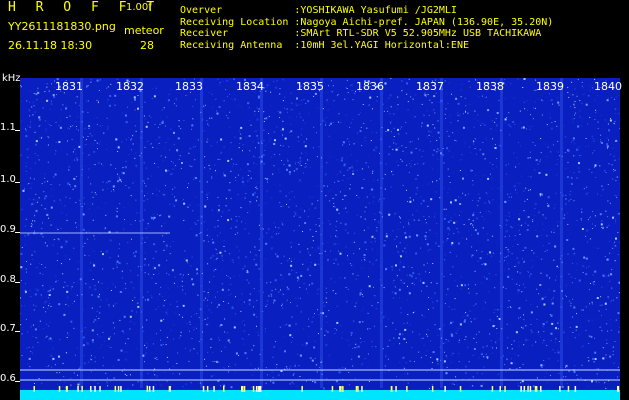 The width and height of the screenshot is (629, 400). What do you see at coordinates (310, 86) in the screenshot?
I see `x-tick-label: 1835` at bounding box center [310, 86].